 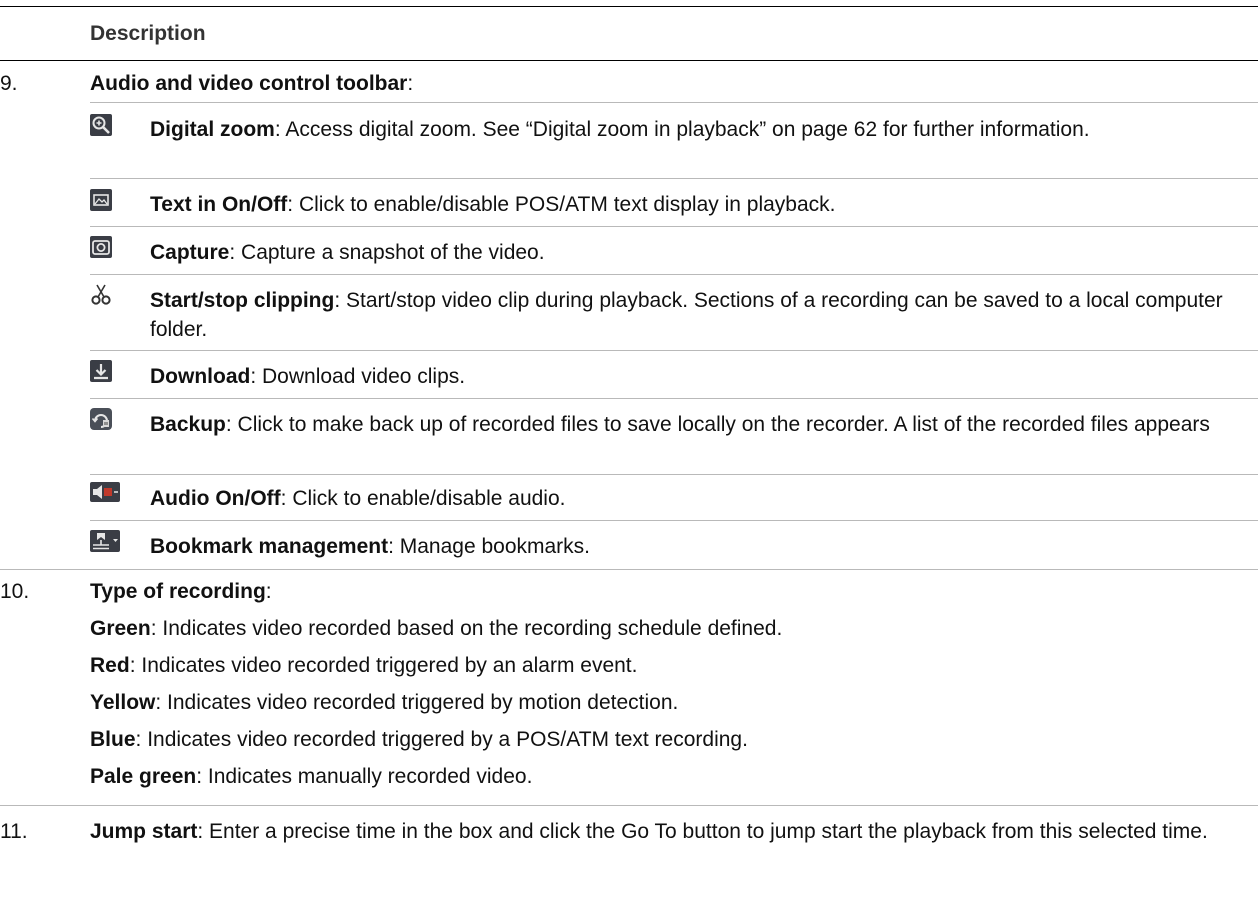 What do you see at coordinates (101, 371) in the screenshot?
I see `download-icon` at bounding box center [101, 371].